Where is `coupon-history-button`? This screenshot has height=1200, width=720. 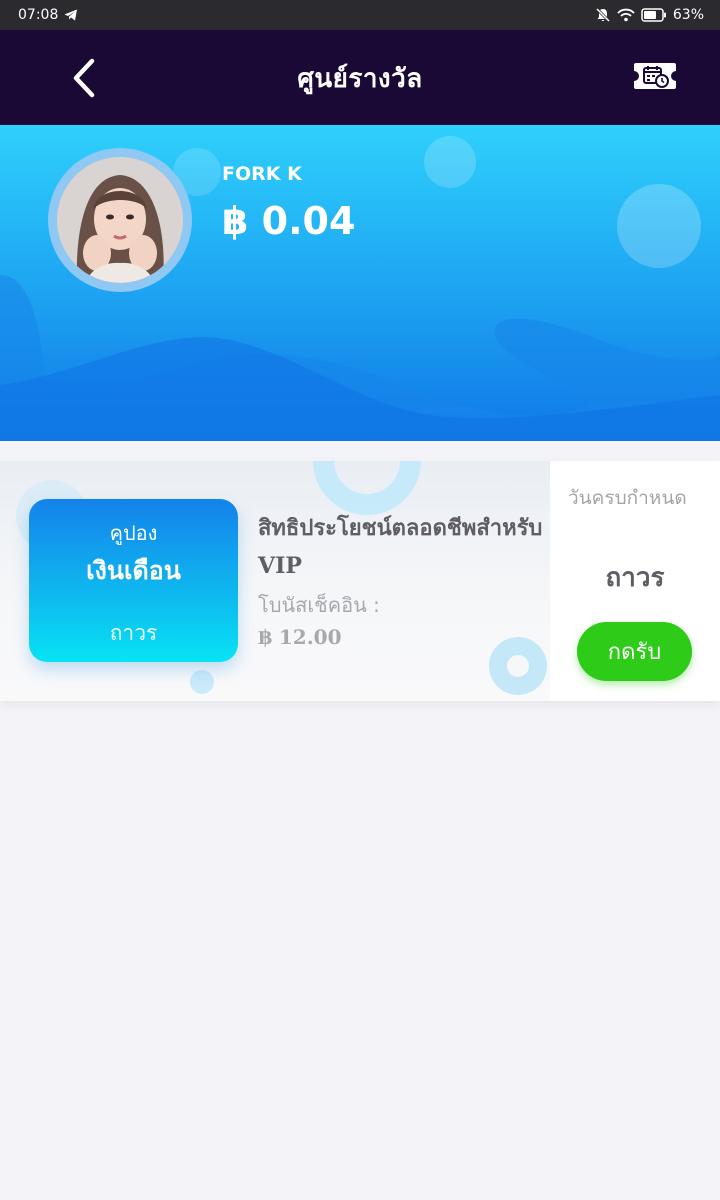 coupon-history-button is located at coordinates (655, 76).